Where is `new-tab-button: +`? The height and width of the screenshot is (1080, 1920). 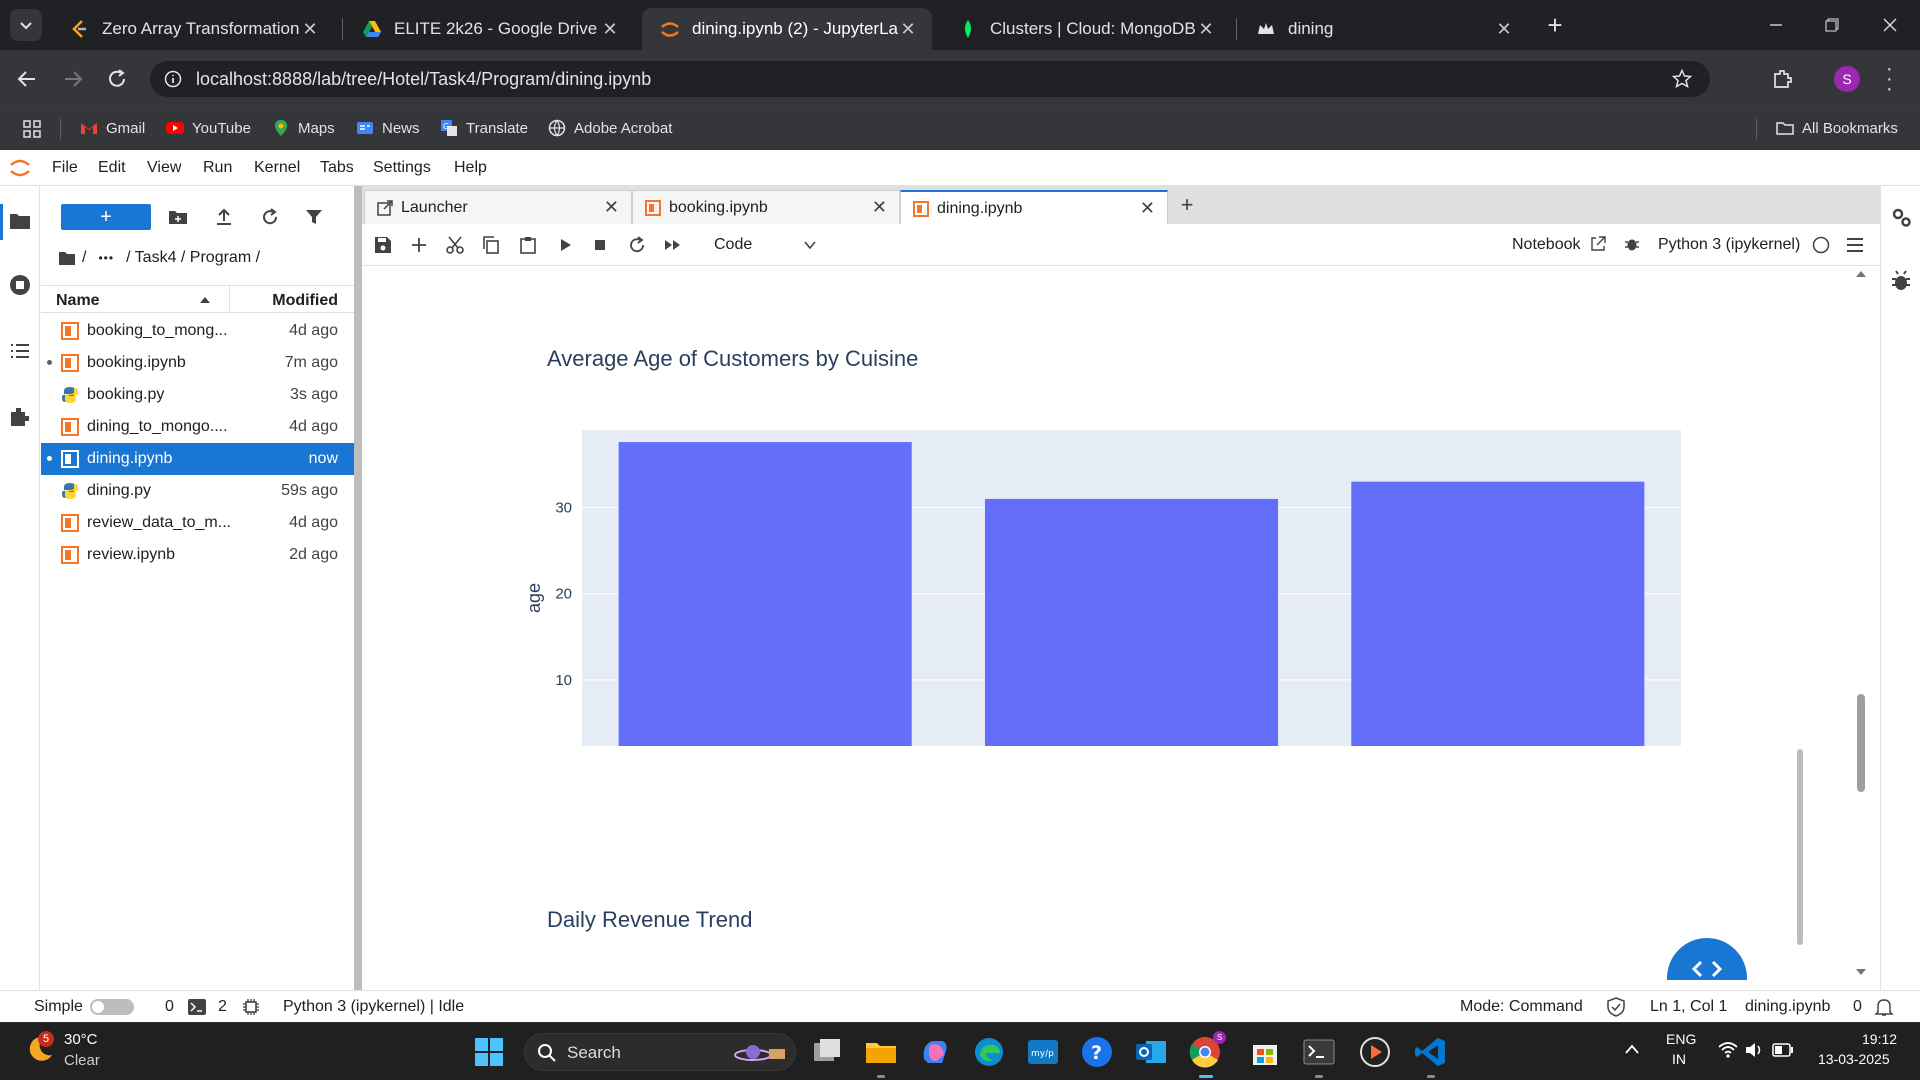 new-tab-button: + is located at coordinates (1555, 25).